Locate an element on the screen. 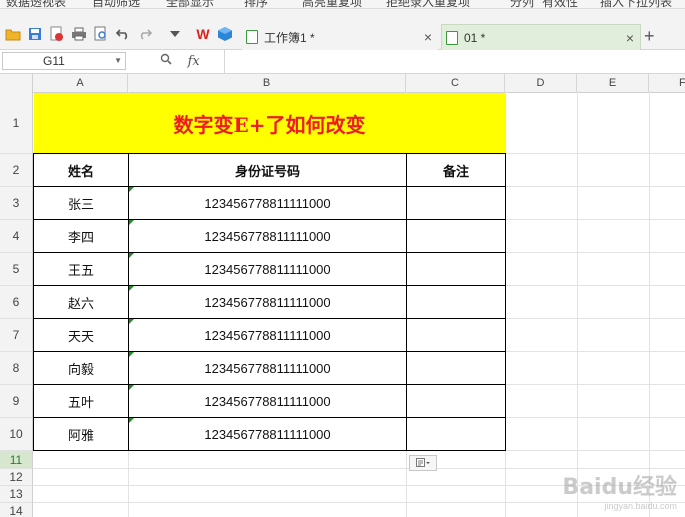 The image size is (685, 517). column-header-d: D is located at coordinates (541, 83).